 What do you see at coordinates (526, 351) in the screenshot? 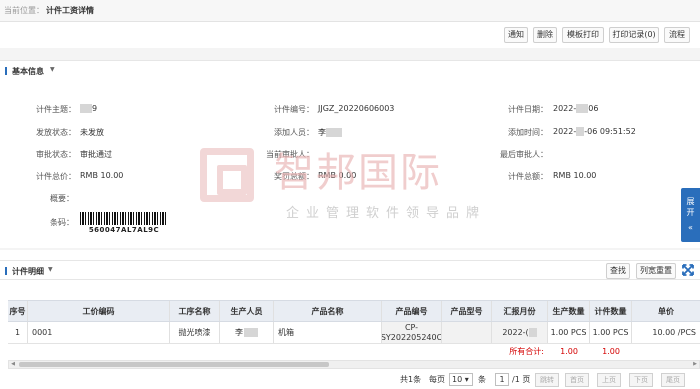
I see `summary-label: 所有合计:` at bounding box center [526, 351].